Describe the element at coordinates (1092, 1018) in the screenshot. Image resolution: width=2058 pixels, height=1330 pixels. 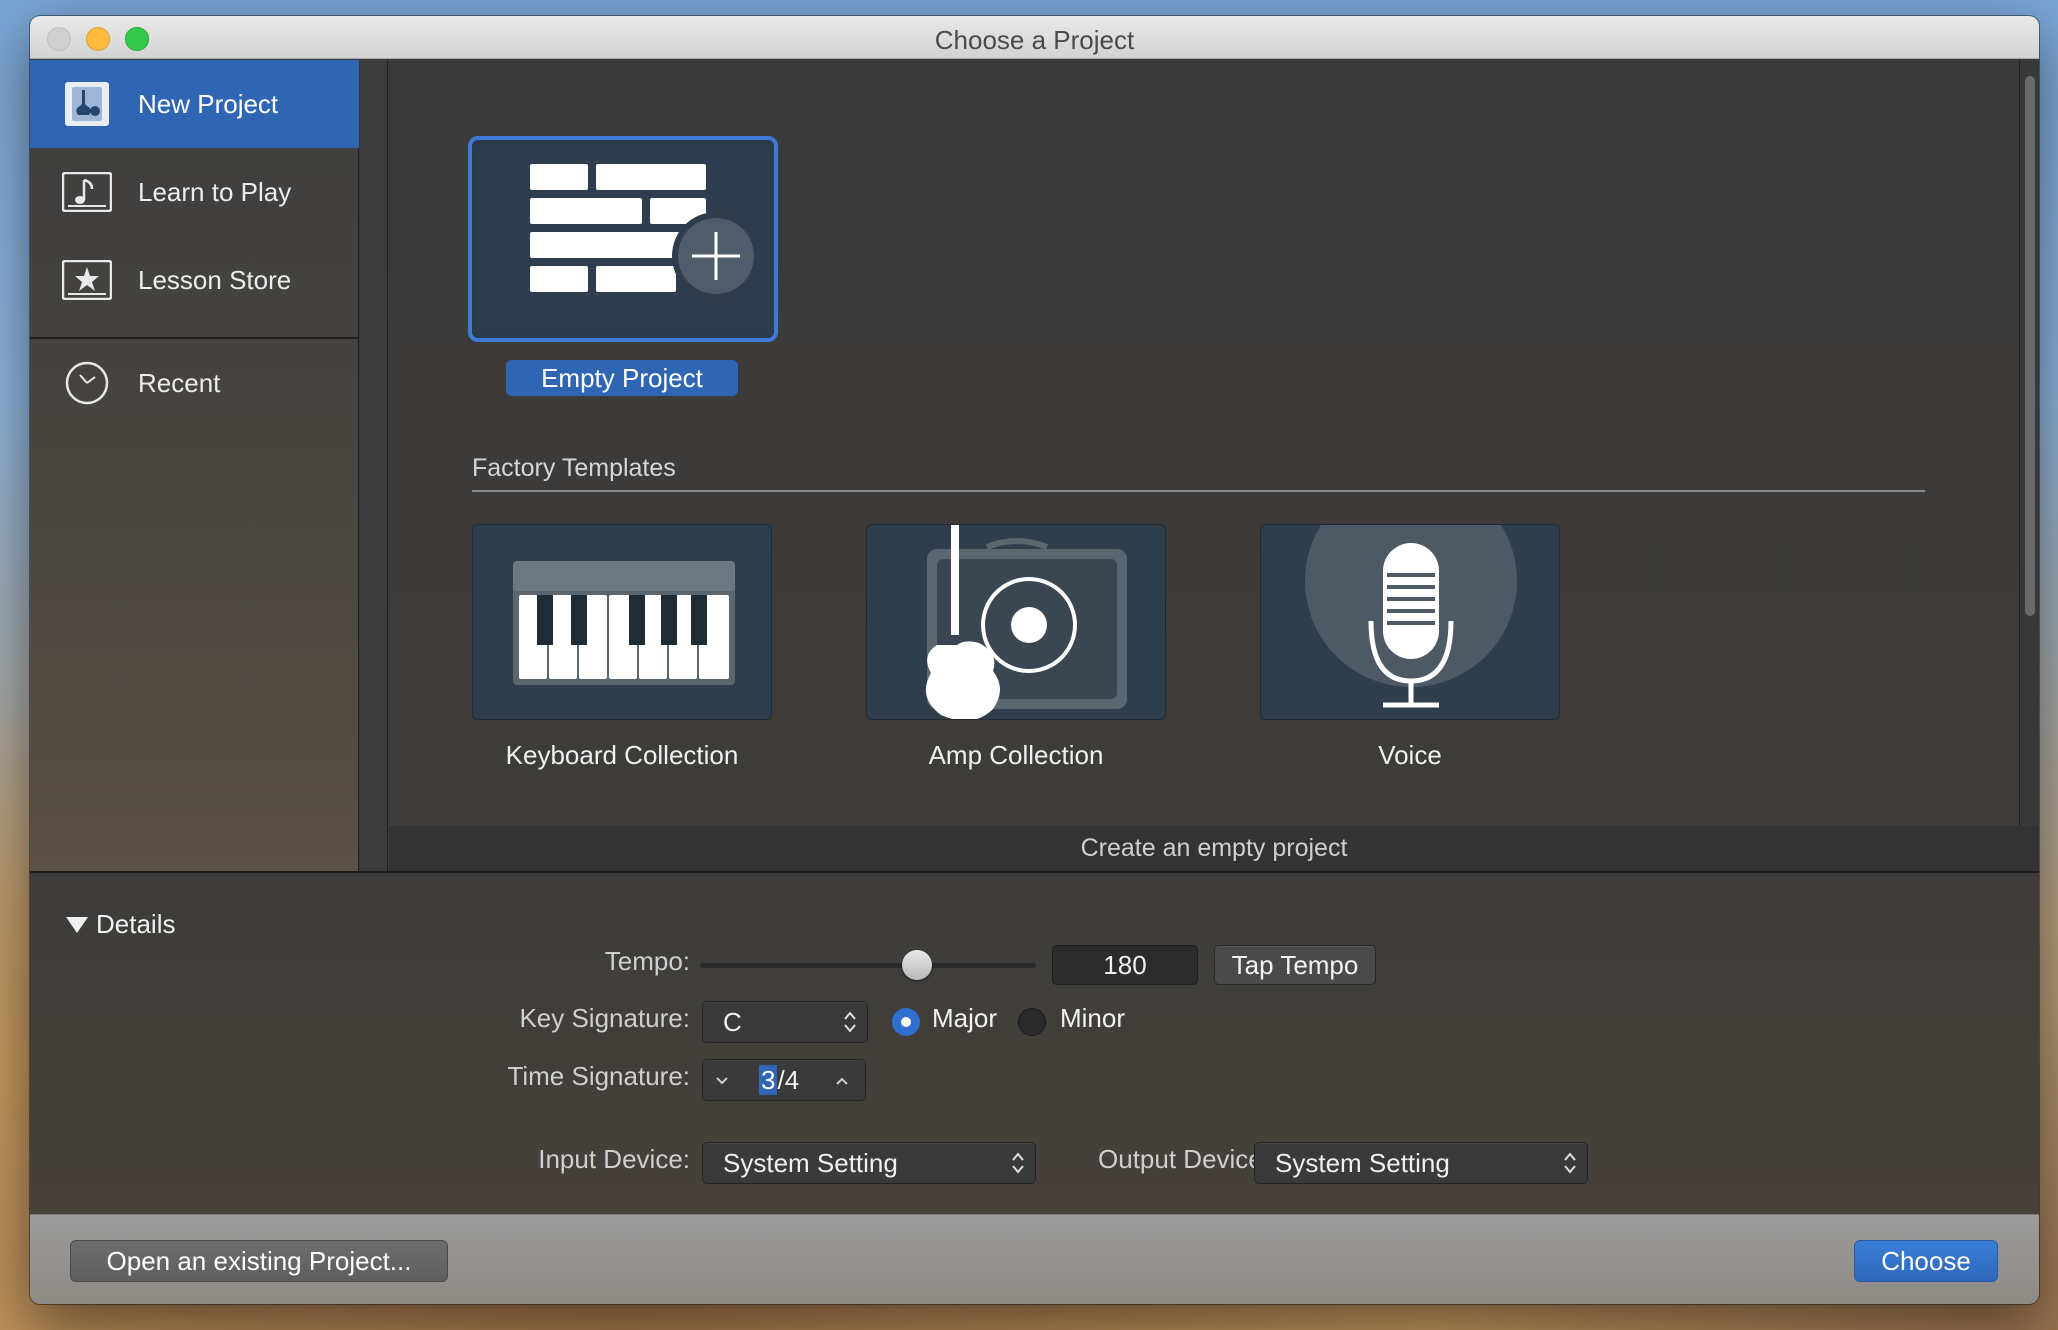
I see `minor-label: Minor` at that location.